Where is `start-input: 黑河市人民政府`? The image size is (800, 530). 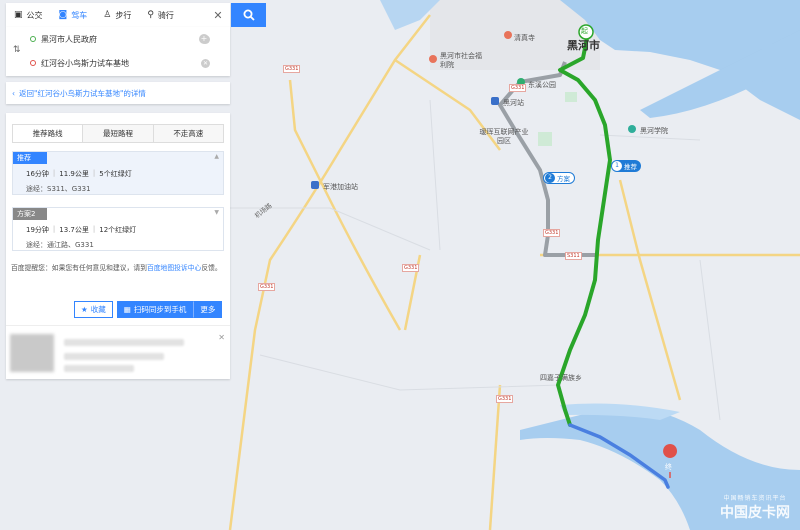 start-input: 黑河市人民政府 is located at coordinates (121, 39).